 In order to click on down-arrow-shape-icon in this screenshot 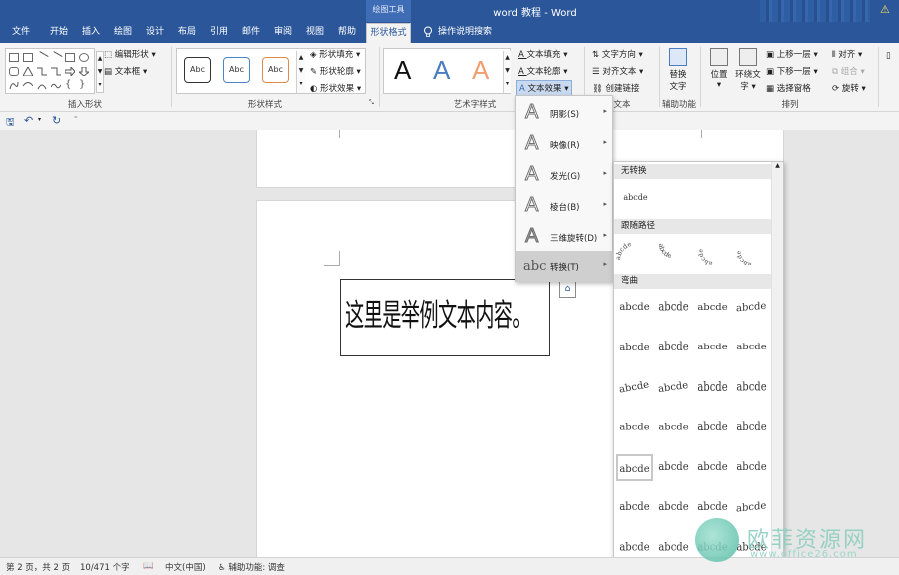, I will do `click(84, 71)`.